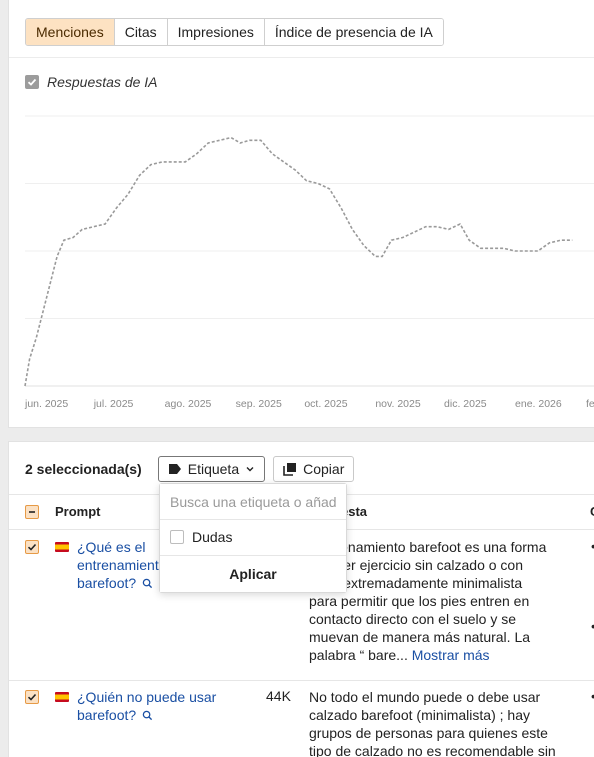  Describe the element at coordinates (590, 404) in the screenshot. I see `x-tick-label: feb. 2026` at that location.